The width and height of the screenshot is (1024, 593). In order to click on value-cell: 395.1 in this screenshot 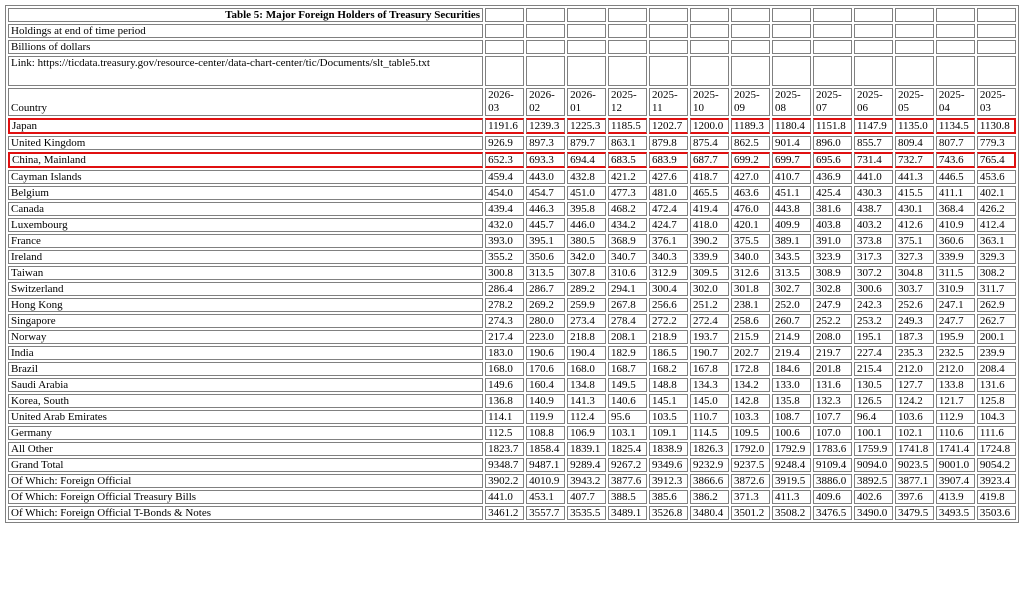, I will do `click(546, 241)`.